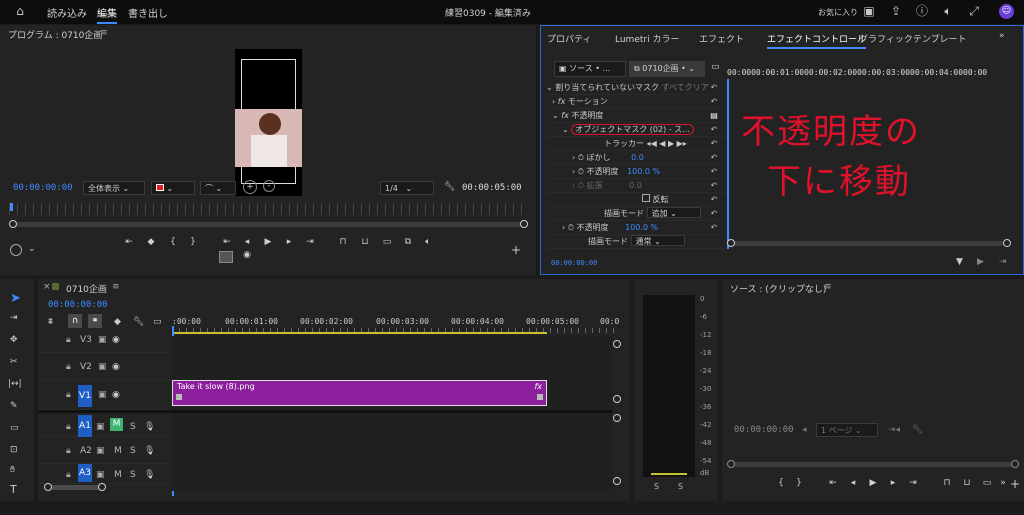  What do you see at coordinates (14, 318) in the screenshot?
I see `track-select-icon: ⇥` at bounding box center [14, 318].